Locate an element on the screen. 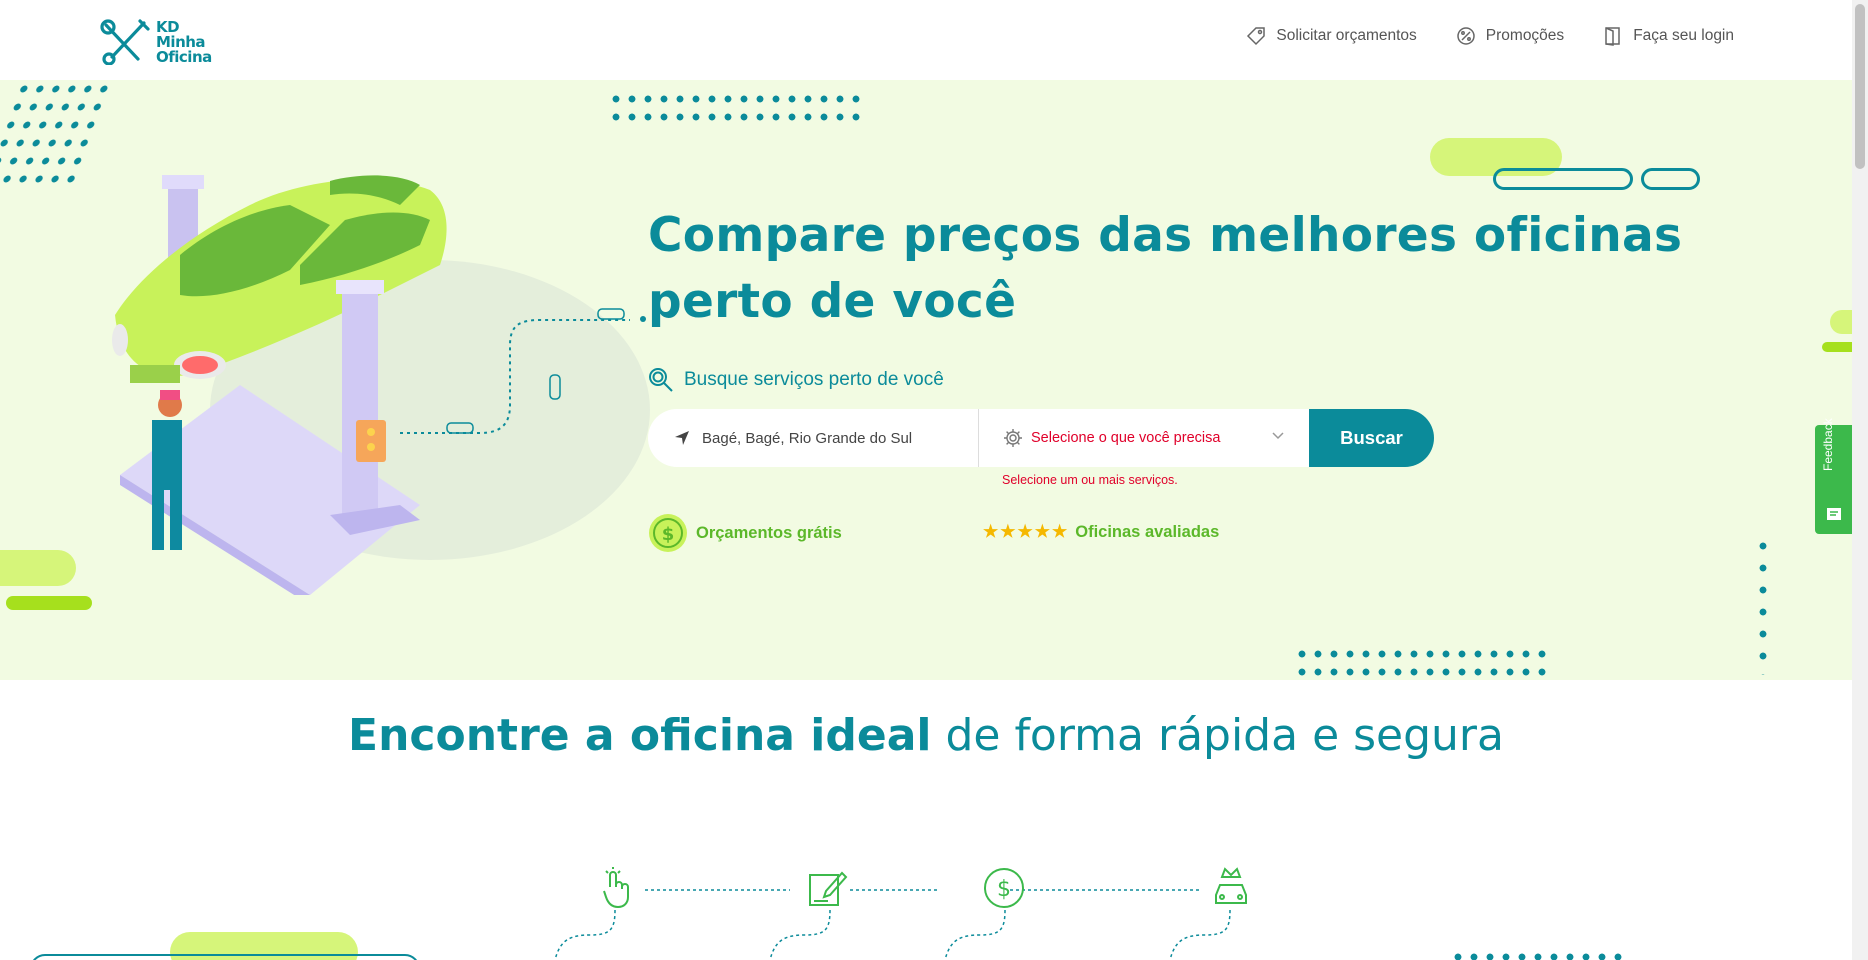 The width and height of the screenshot is (1868, 960). dollar-cancel-icon: $ is located at coordinates (1004, 888).